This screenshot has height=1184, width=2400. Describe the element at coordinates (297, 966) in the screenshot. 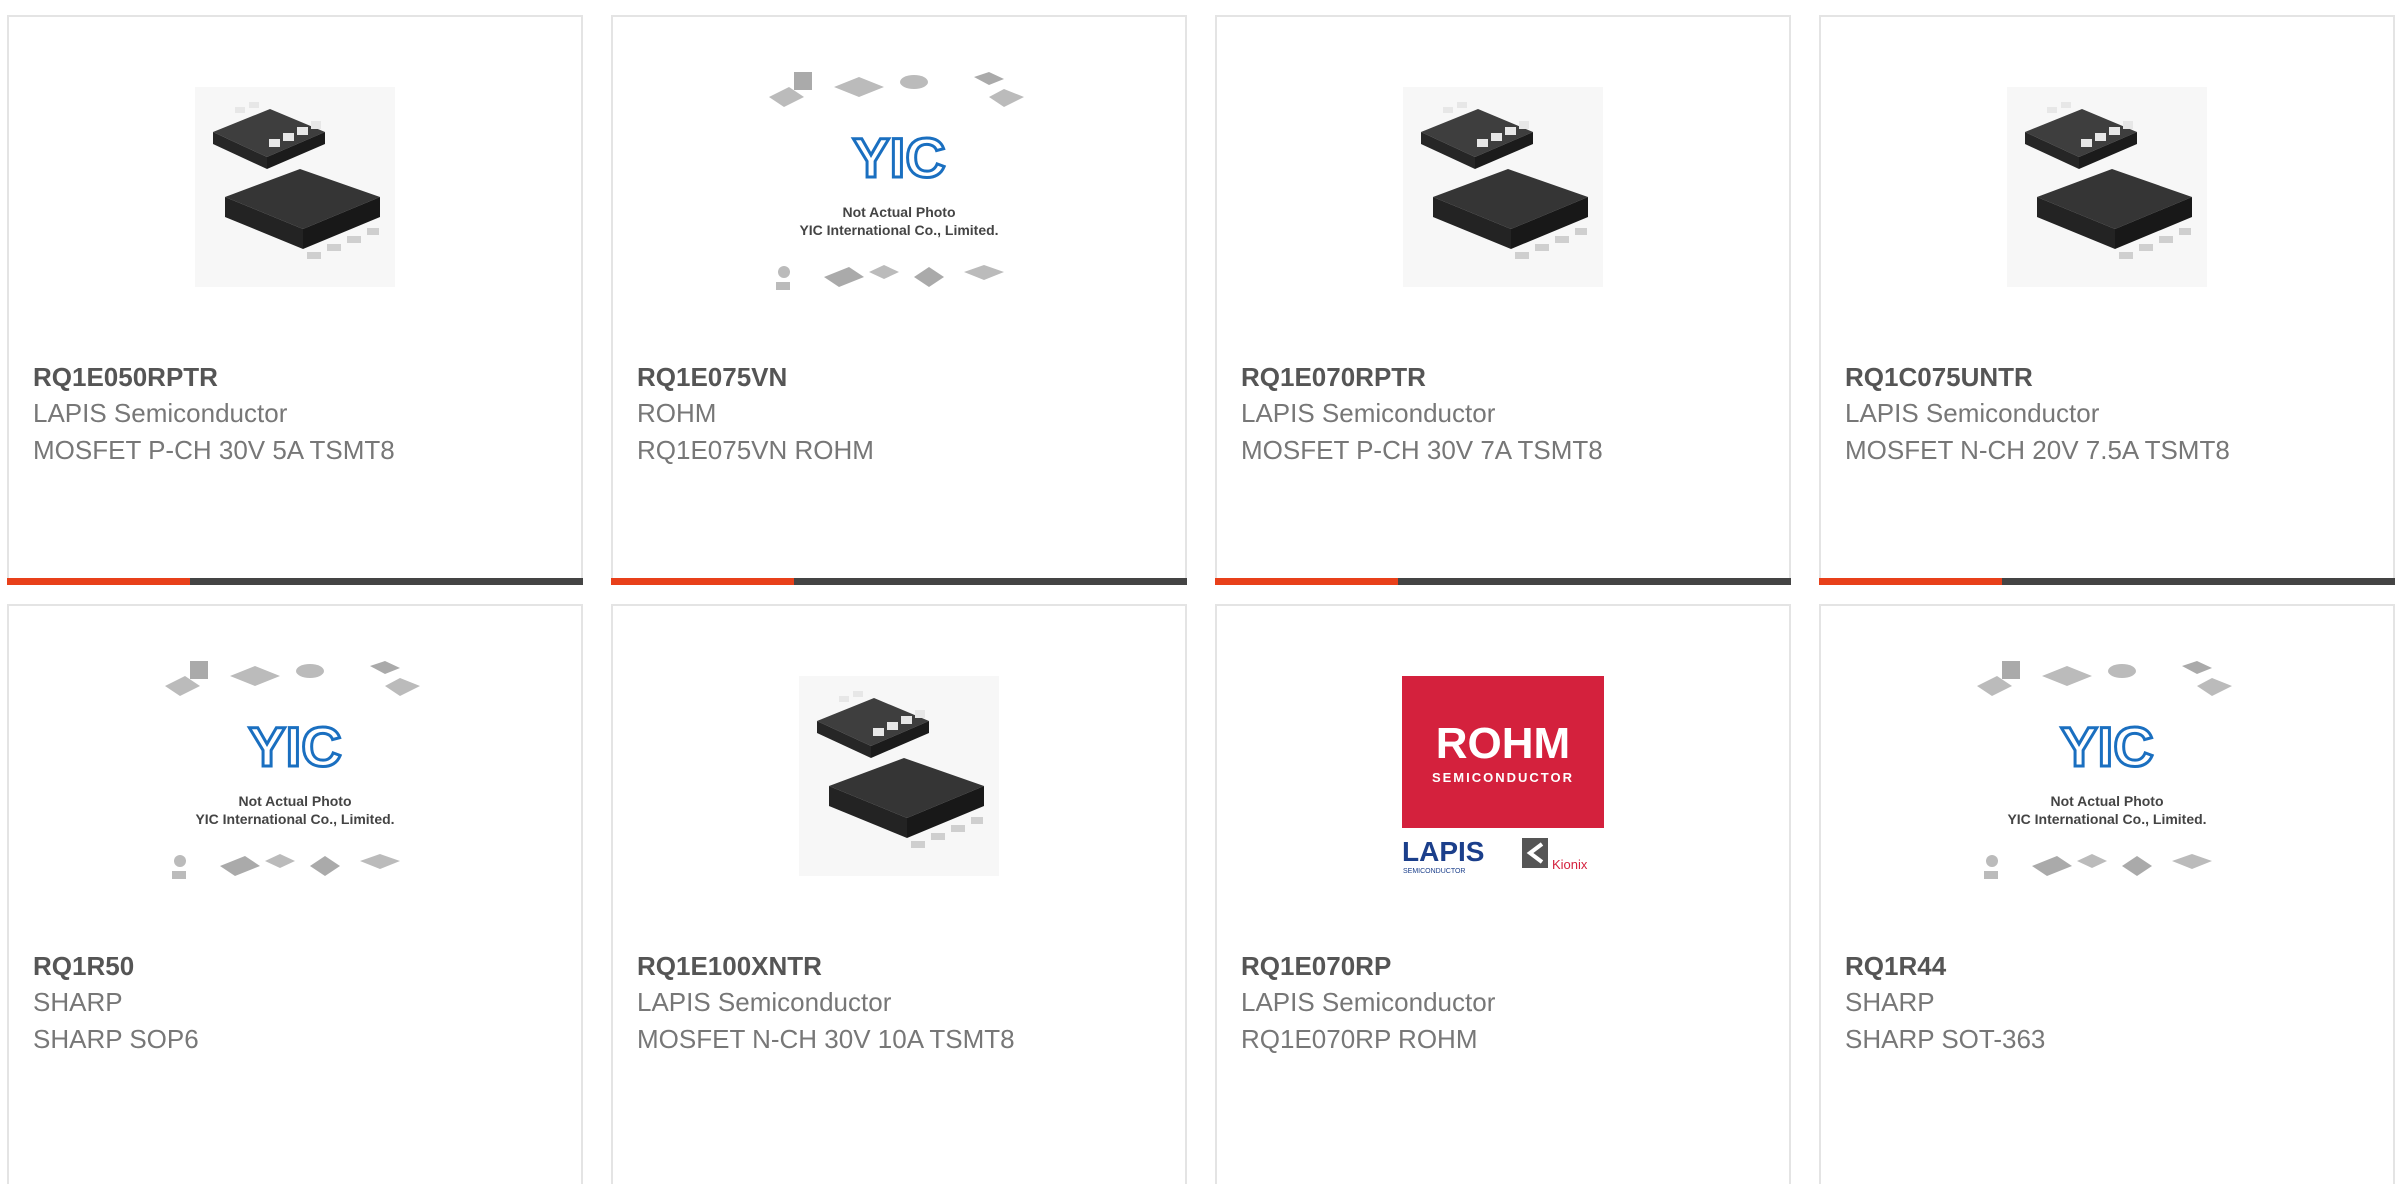

I see `product-part-number: RQ1R50` at that location.